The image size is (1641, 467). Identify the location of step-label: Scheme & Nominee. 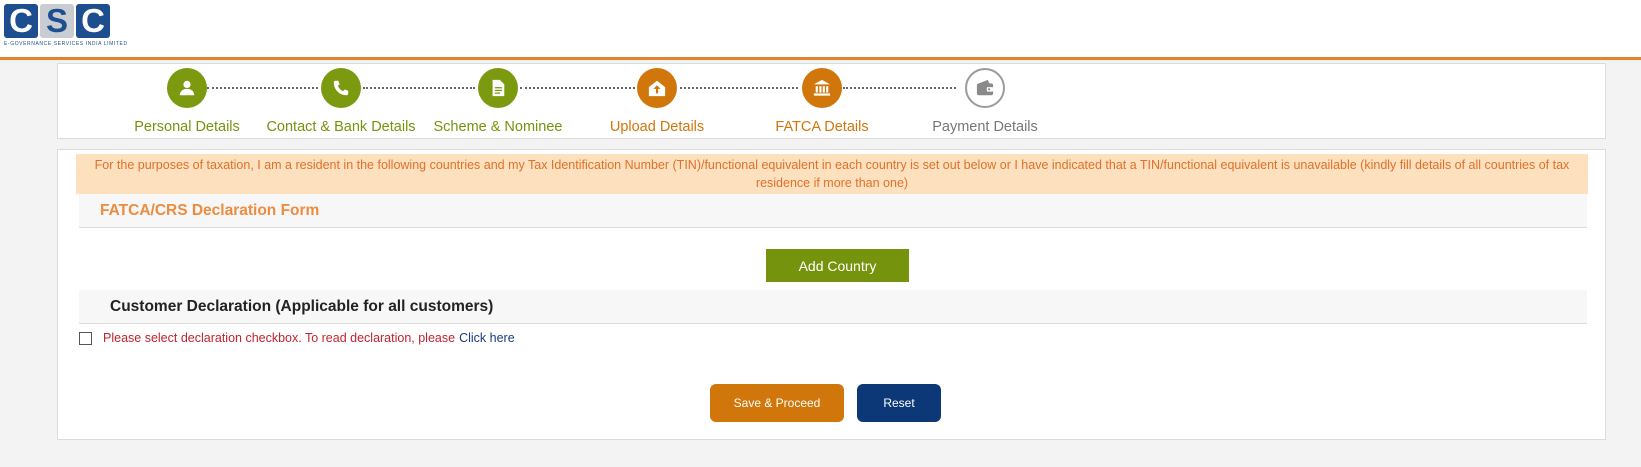
(498, 127).